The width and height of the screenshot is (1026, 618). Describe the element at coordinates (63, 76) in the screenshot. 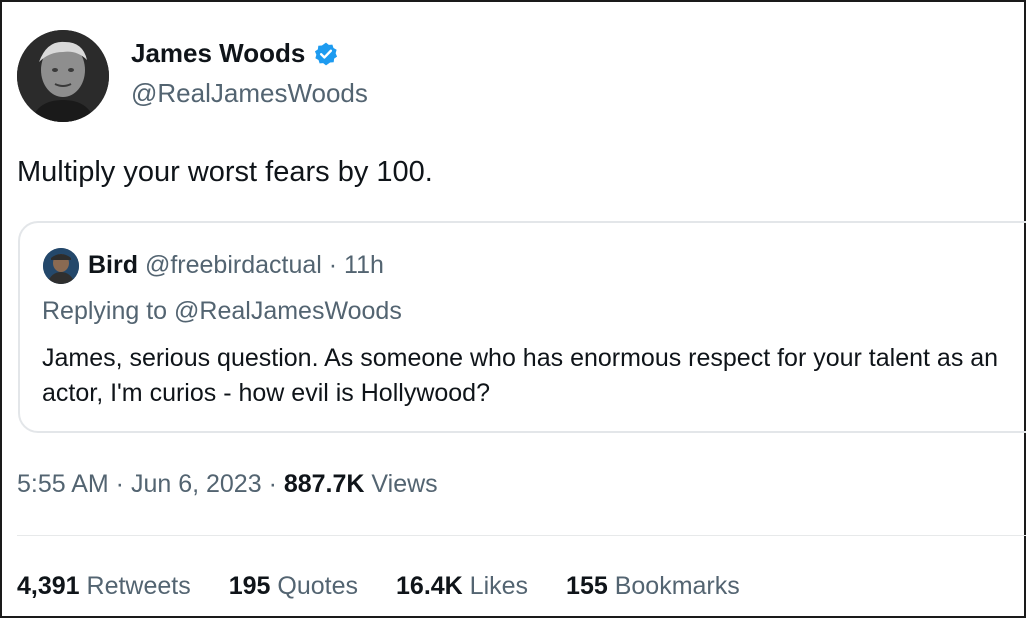

I see `author-avatar` at that location.